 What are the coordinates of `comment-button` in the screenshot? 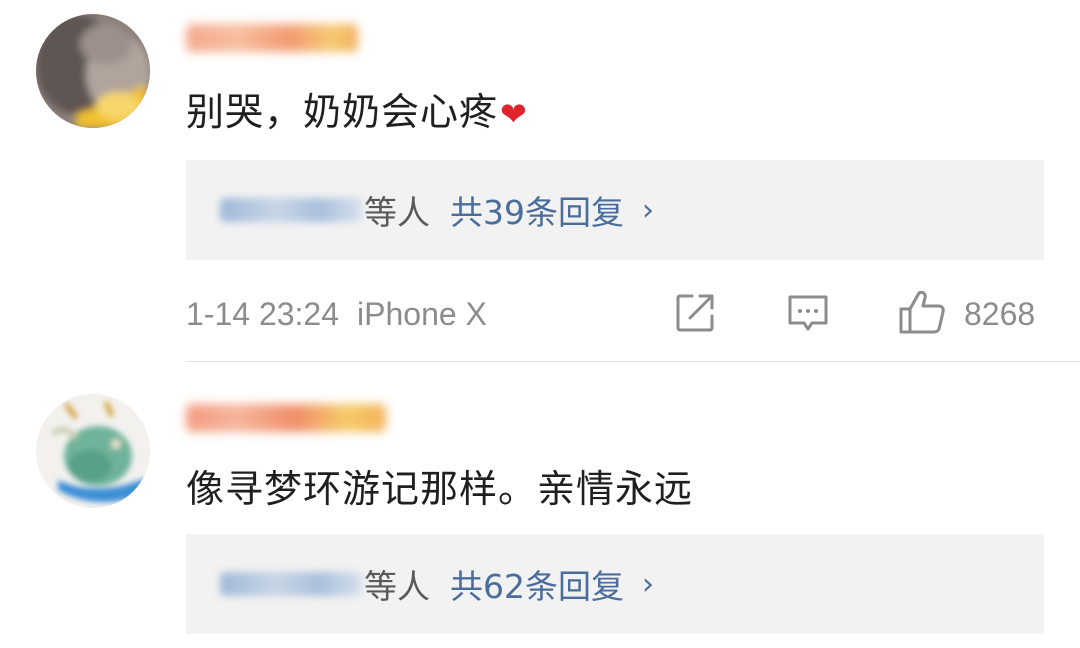 It's located at (808, 318).